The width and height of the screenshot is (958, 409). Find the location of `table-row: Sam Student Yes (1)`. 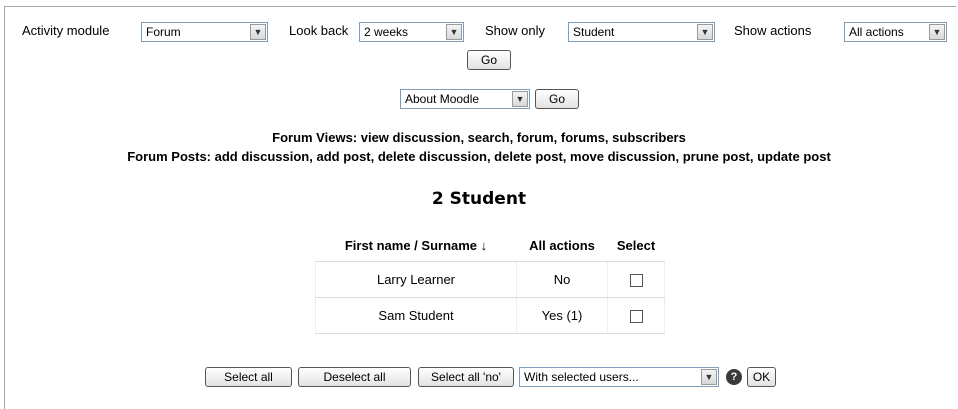

table-row: Sam Student Yes (1) is located at coordinates (490, 315).